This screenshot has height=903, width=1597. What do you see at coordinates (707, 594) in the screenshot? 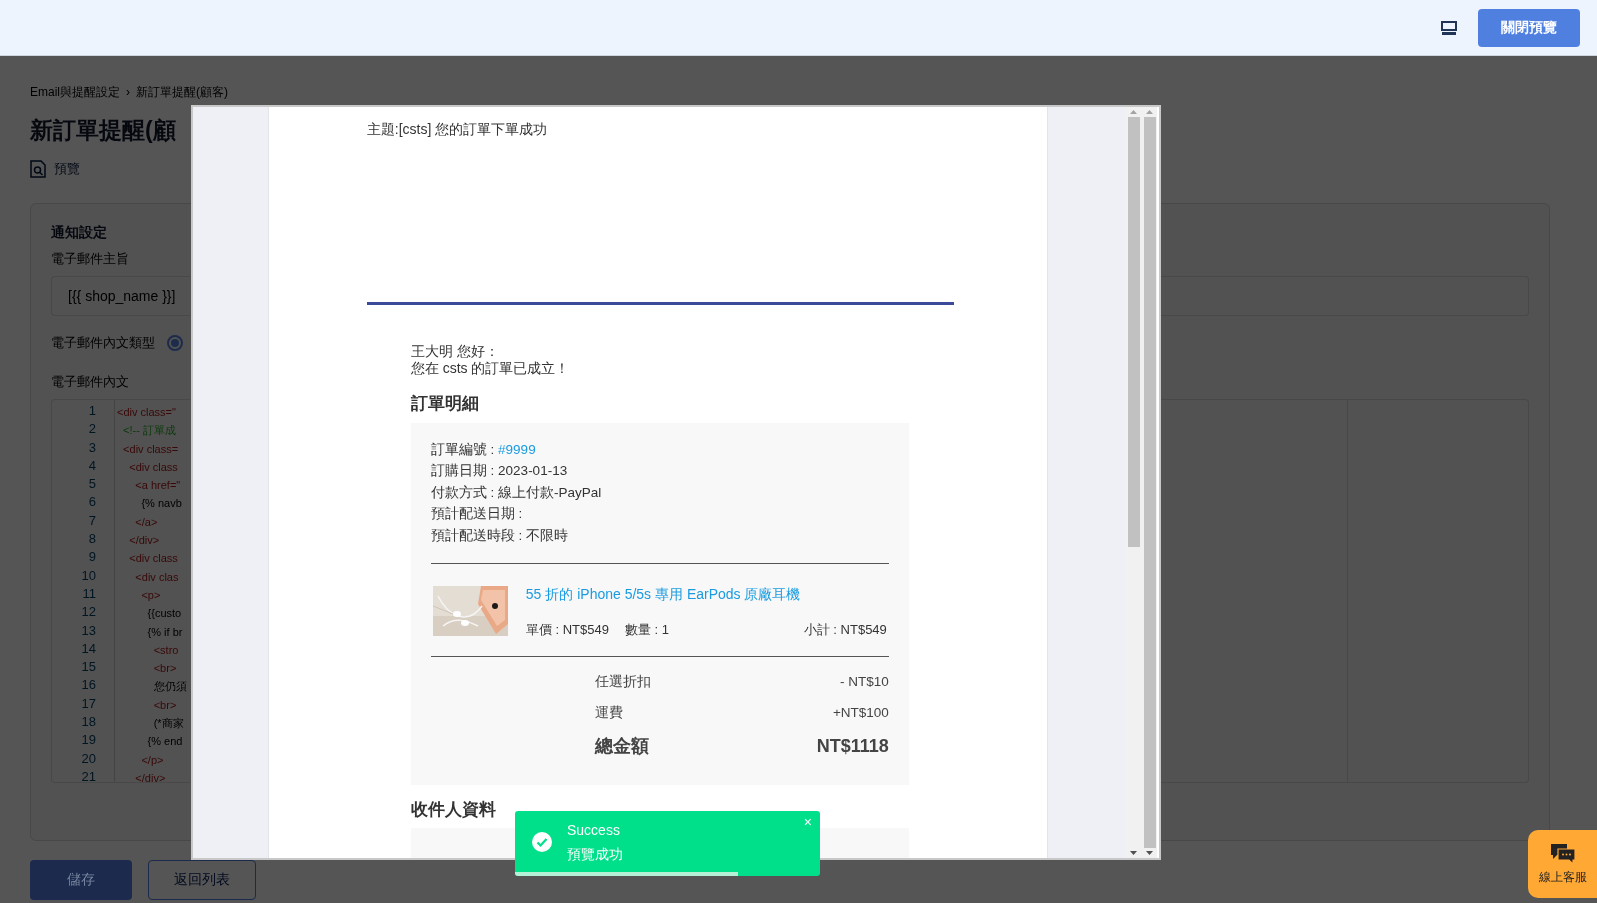
I see `product-link: 55 折的 iPhone 5/5s 專用 EarPods 原廠耳機` at bounding box center [707, 594].